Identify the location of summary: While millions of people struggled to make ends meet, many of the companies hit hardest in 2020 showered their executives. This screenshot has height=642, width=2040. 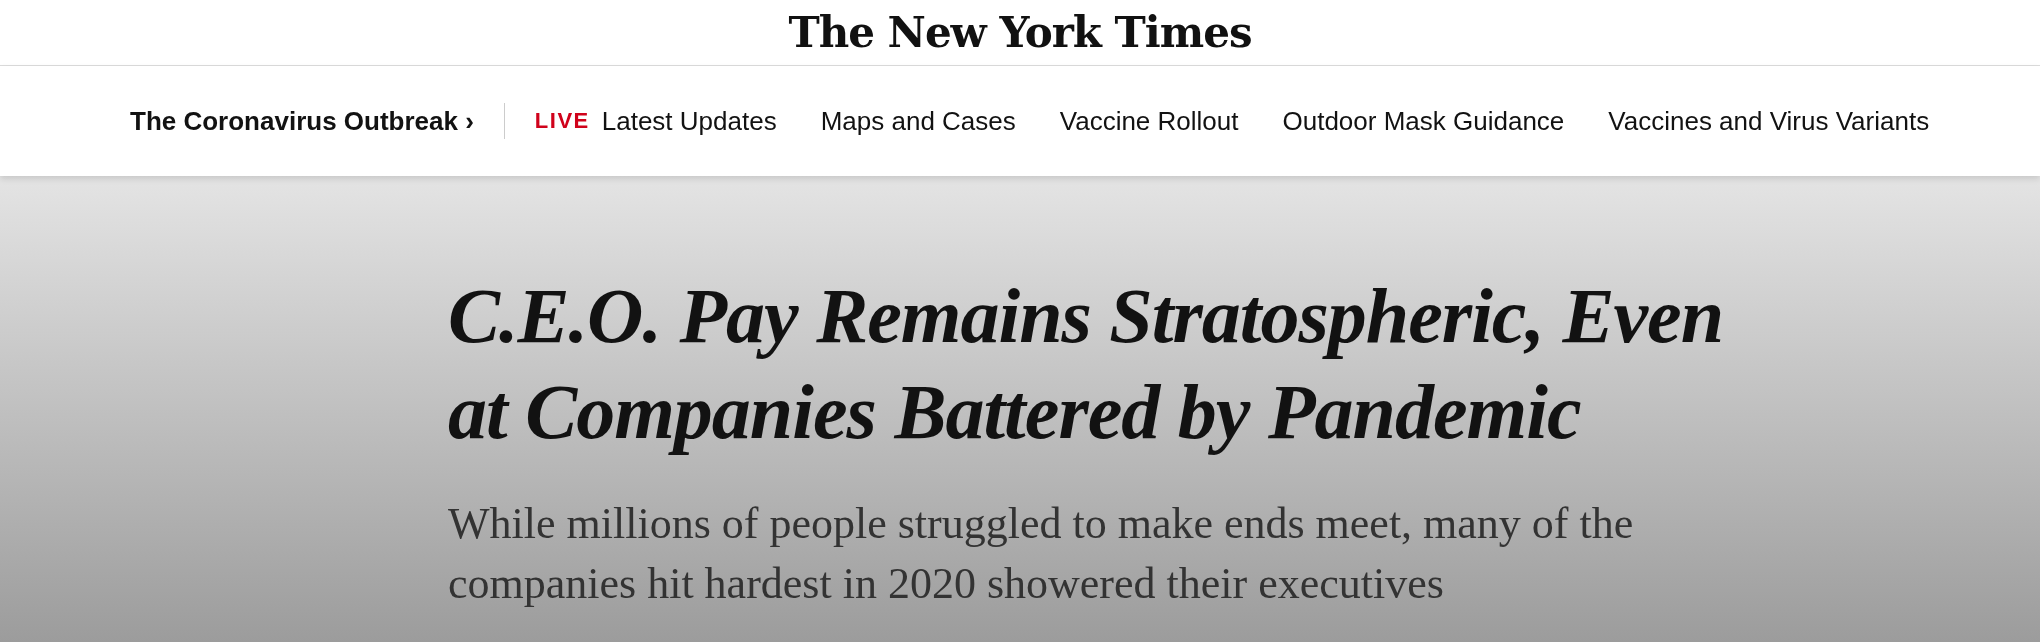
(1041, 554).